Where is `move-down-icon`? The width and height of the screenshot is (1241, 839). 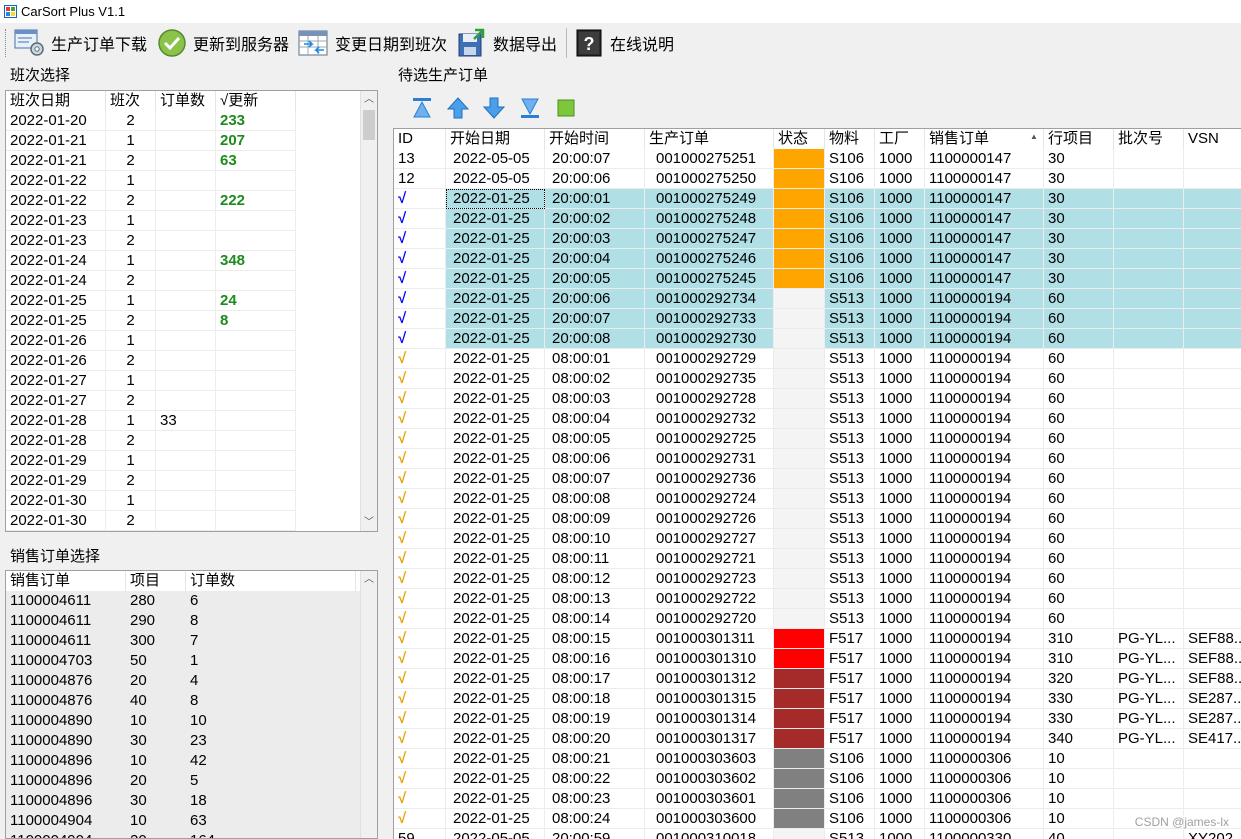 move-down-icon is located at coordinates (494, 108).